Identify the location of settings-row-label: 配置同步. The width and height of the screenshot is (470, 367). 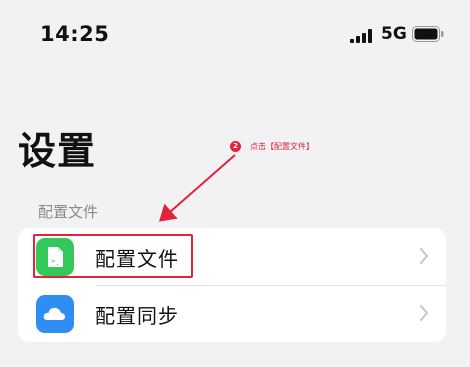
(137, 316).